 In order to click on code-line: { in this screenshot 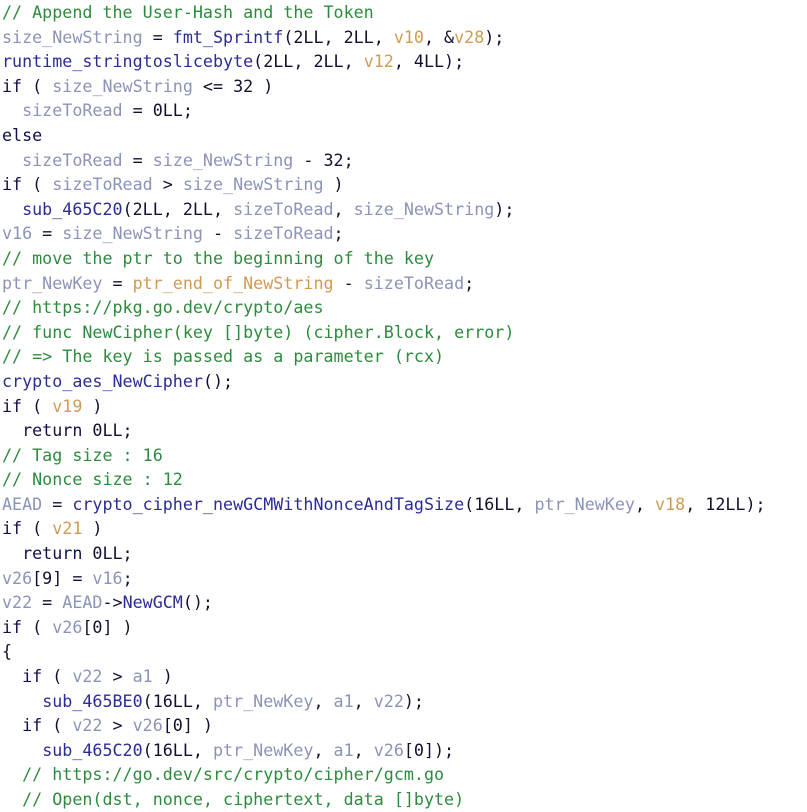, I will do `click(403, 651)`.